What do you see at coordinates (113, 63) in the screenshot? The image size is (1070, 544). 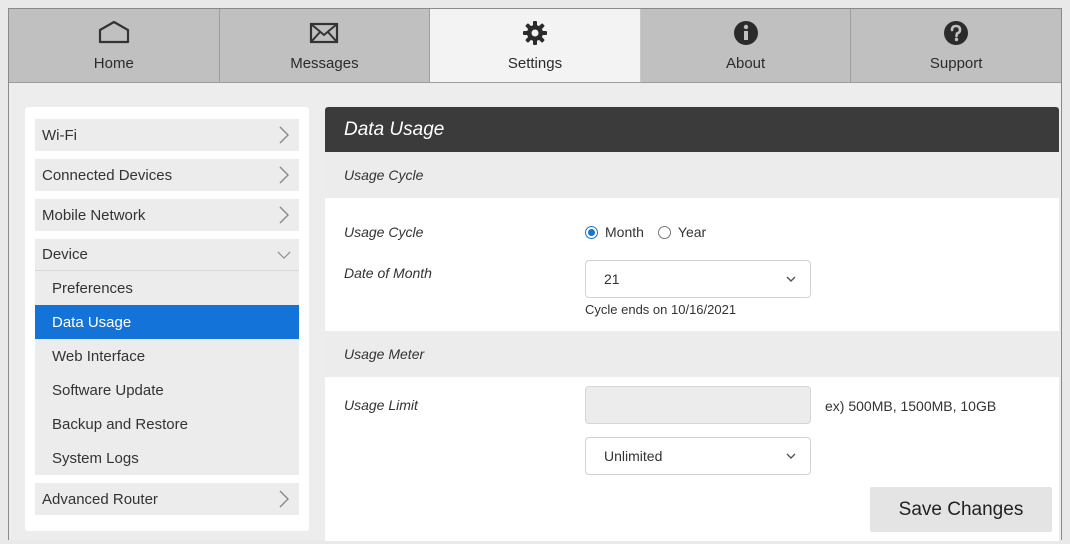 I see `tab-home-label: Home` at bounding box center [113, 63].